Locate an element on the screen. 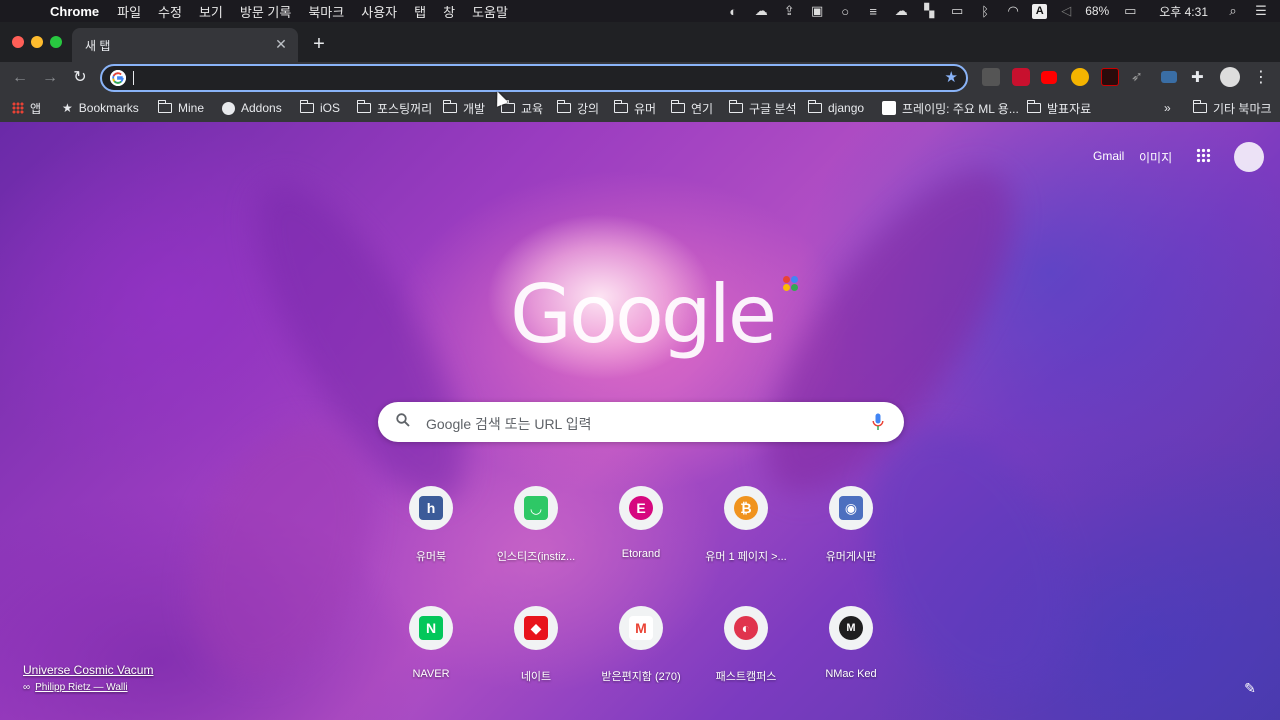 Image resolution: width=1280 pixels, height=720 pixels. record-icon: ○ is located at coordinates (845, 11).